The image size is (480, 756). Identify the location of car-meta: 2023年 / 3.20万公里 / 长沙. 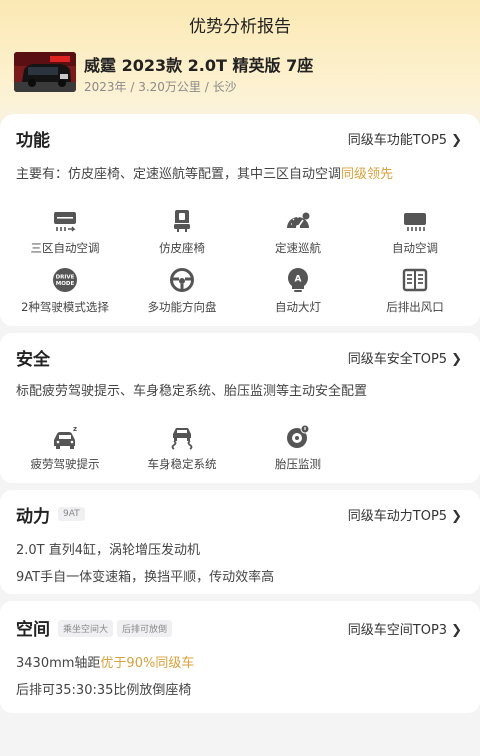
(160, 87).